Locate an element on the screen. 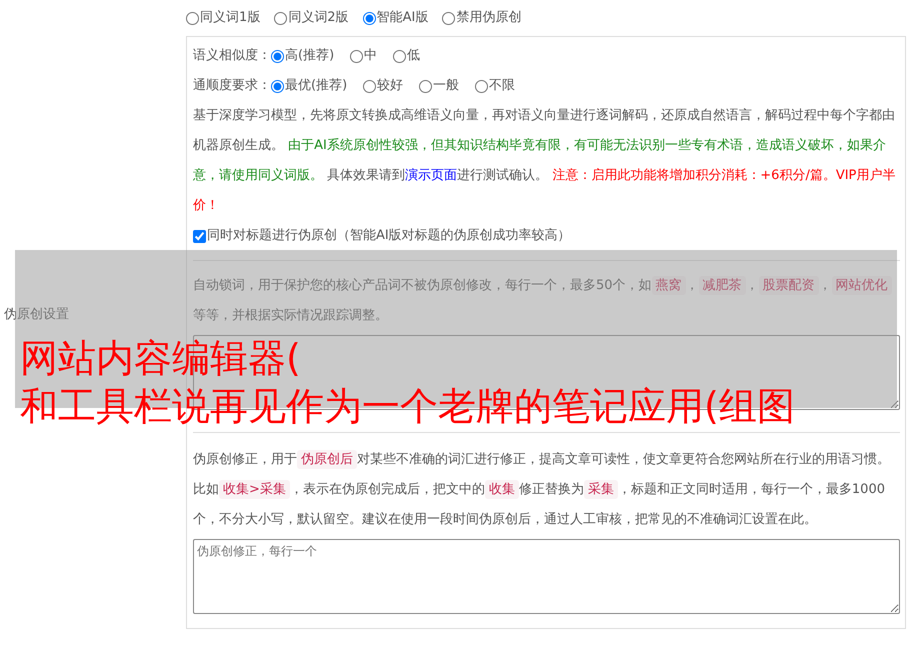 The width and height of the screenshot is (911, 658). section-label: 伪原创设置 is located at coordinates (36, 315).